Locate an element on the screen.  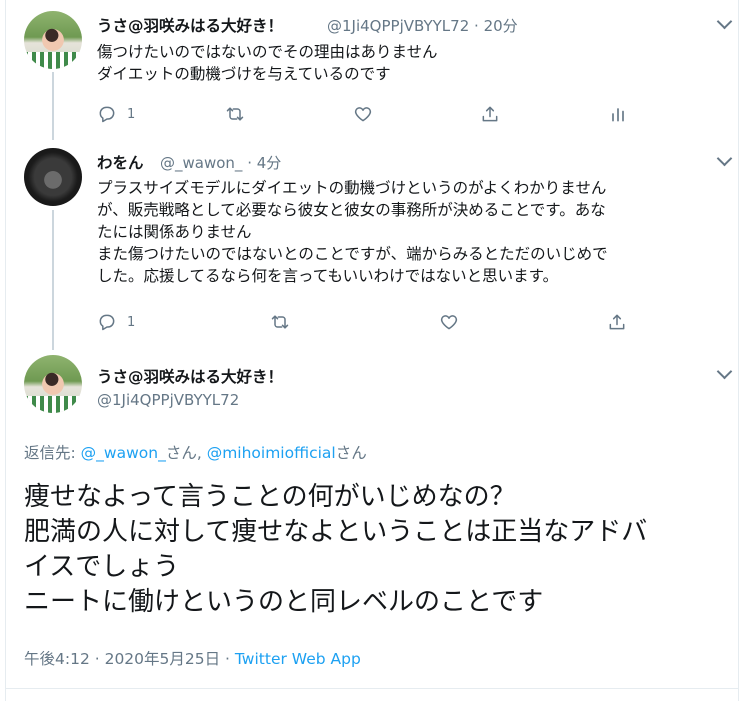
tweet-time: 4分 is located at coordinates (269, 163).